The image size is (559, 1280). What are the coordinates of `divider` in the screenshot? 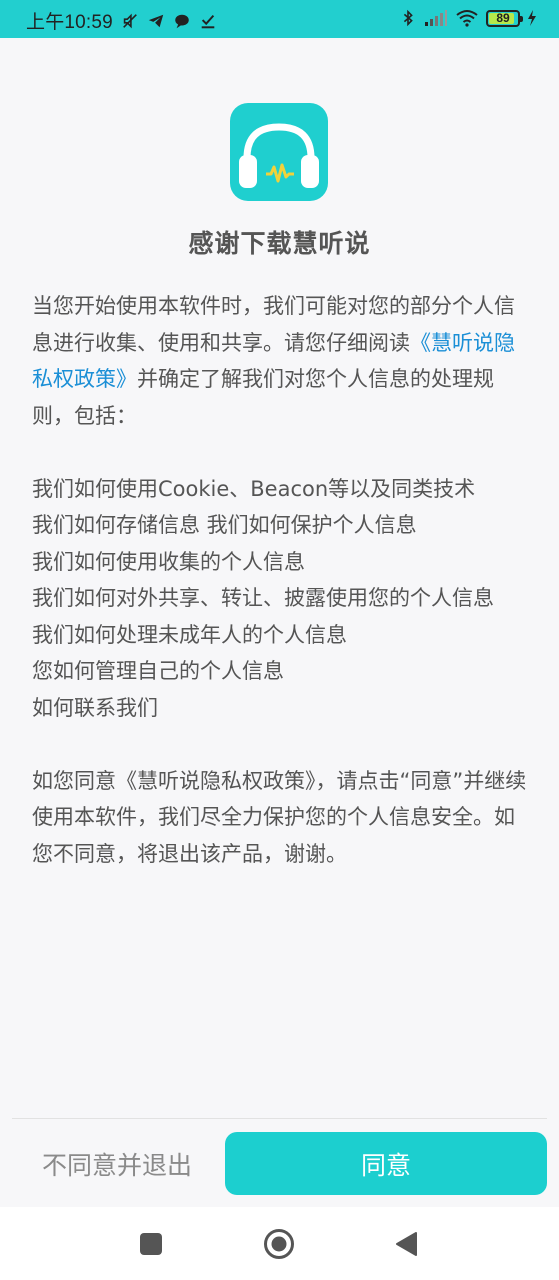 It's located at (279, 1118).